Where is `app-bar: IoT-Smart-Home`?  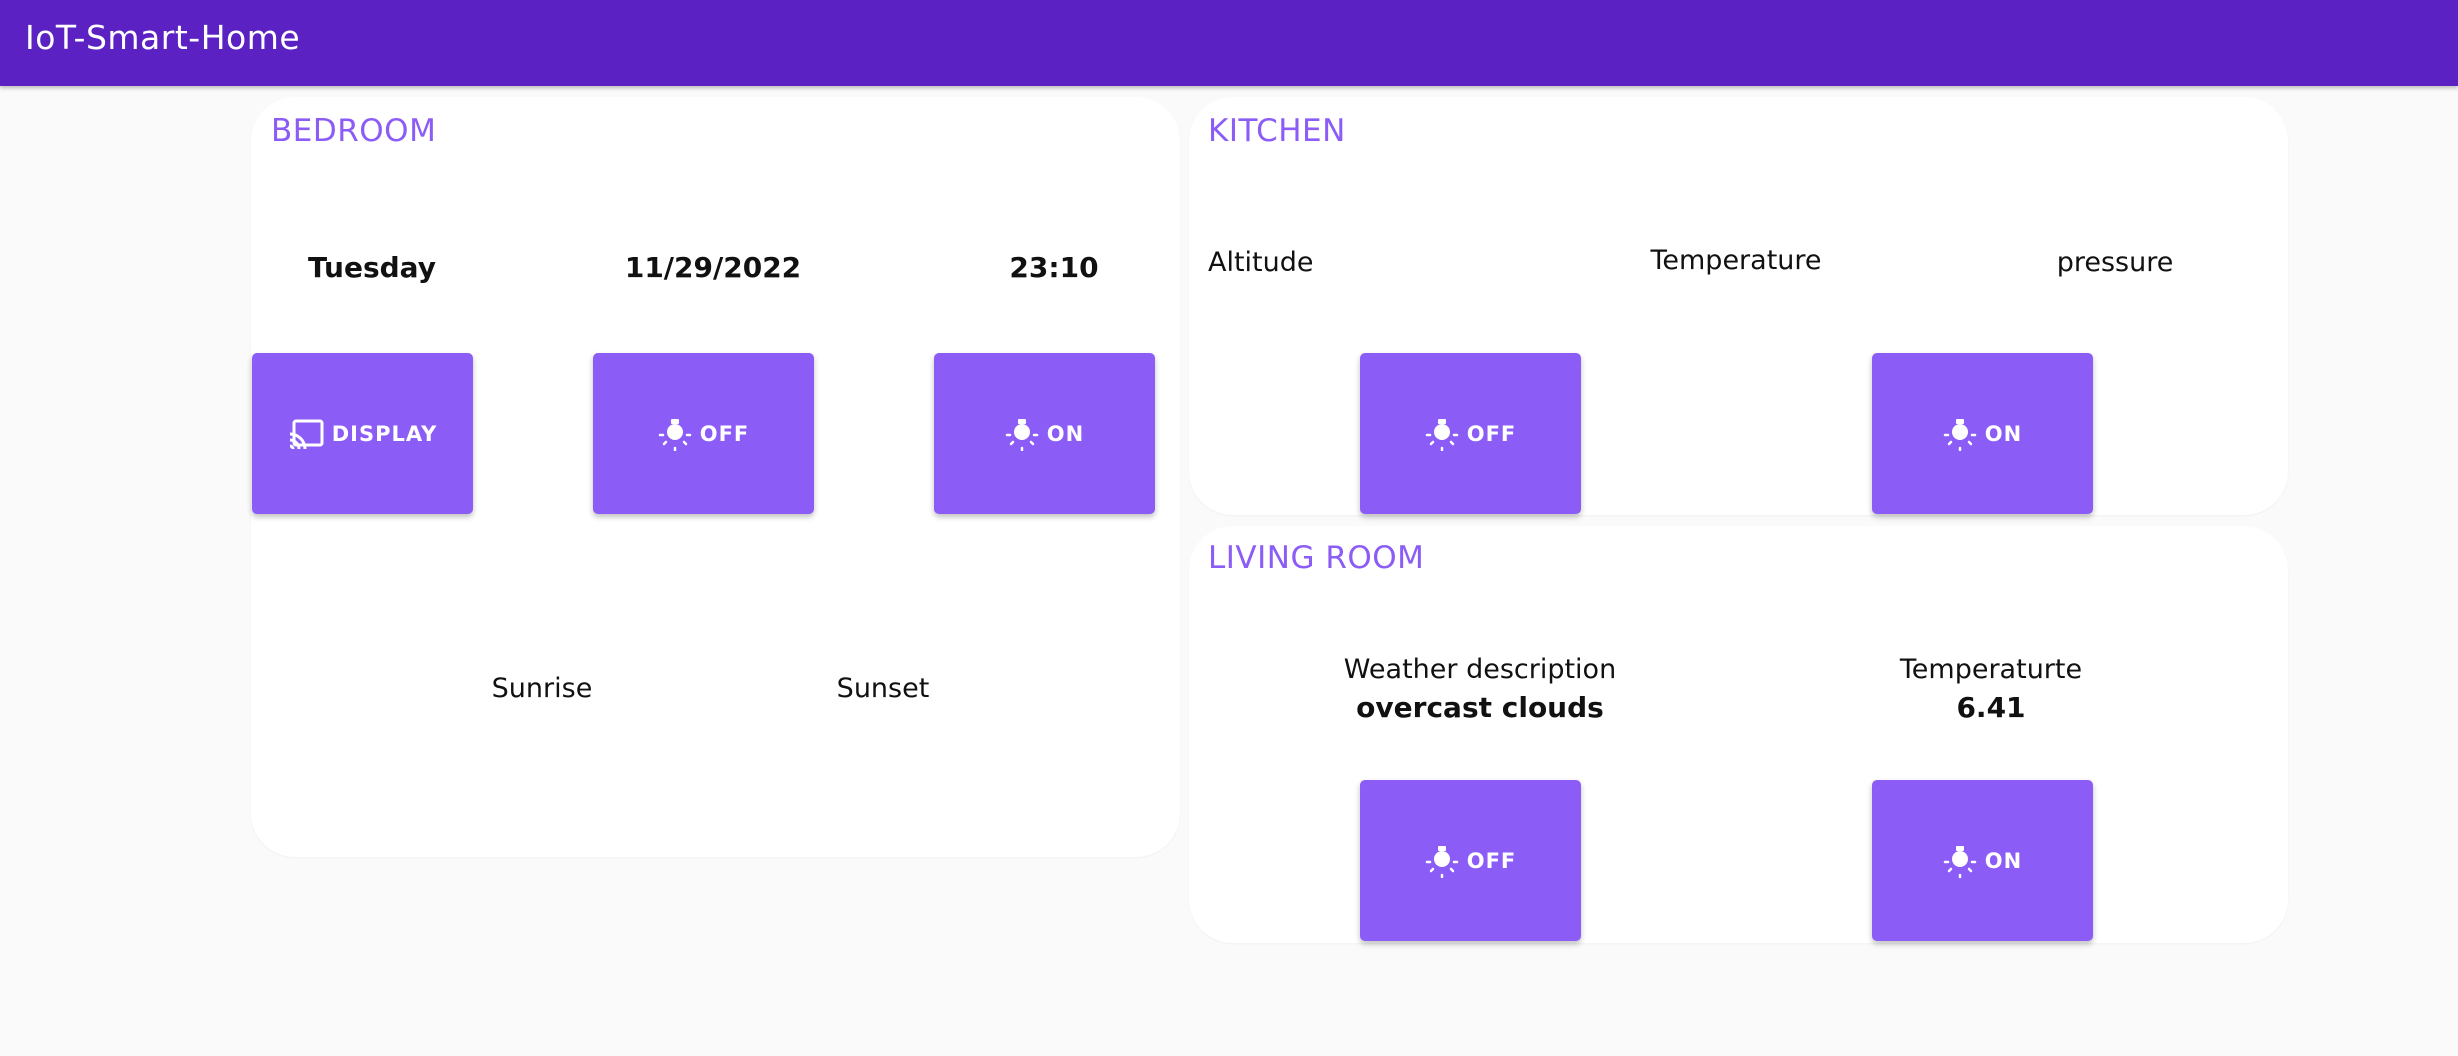 app-bar: IoT-Smart-Home is located at coordinates (1229, 43).